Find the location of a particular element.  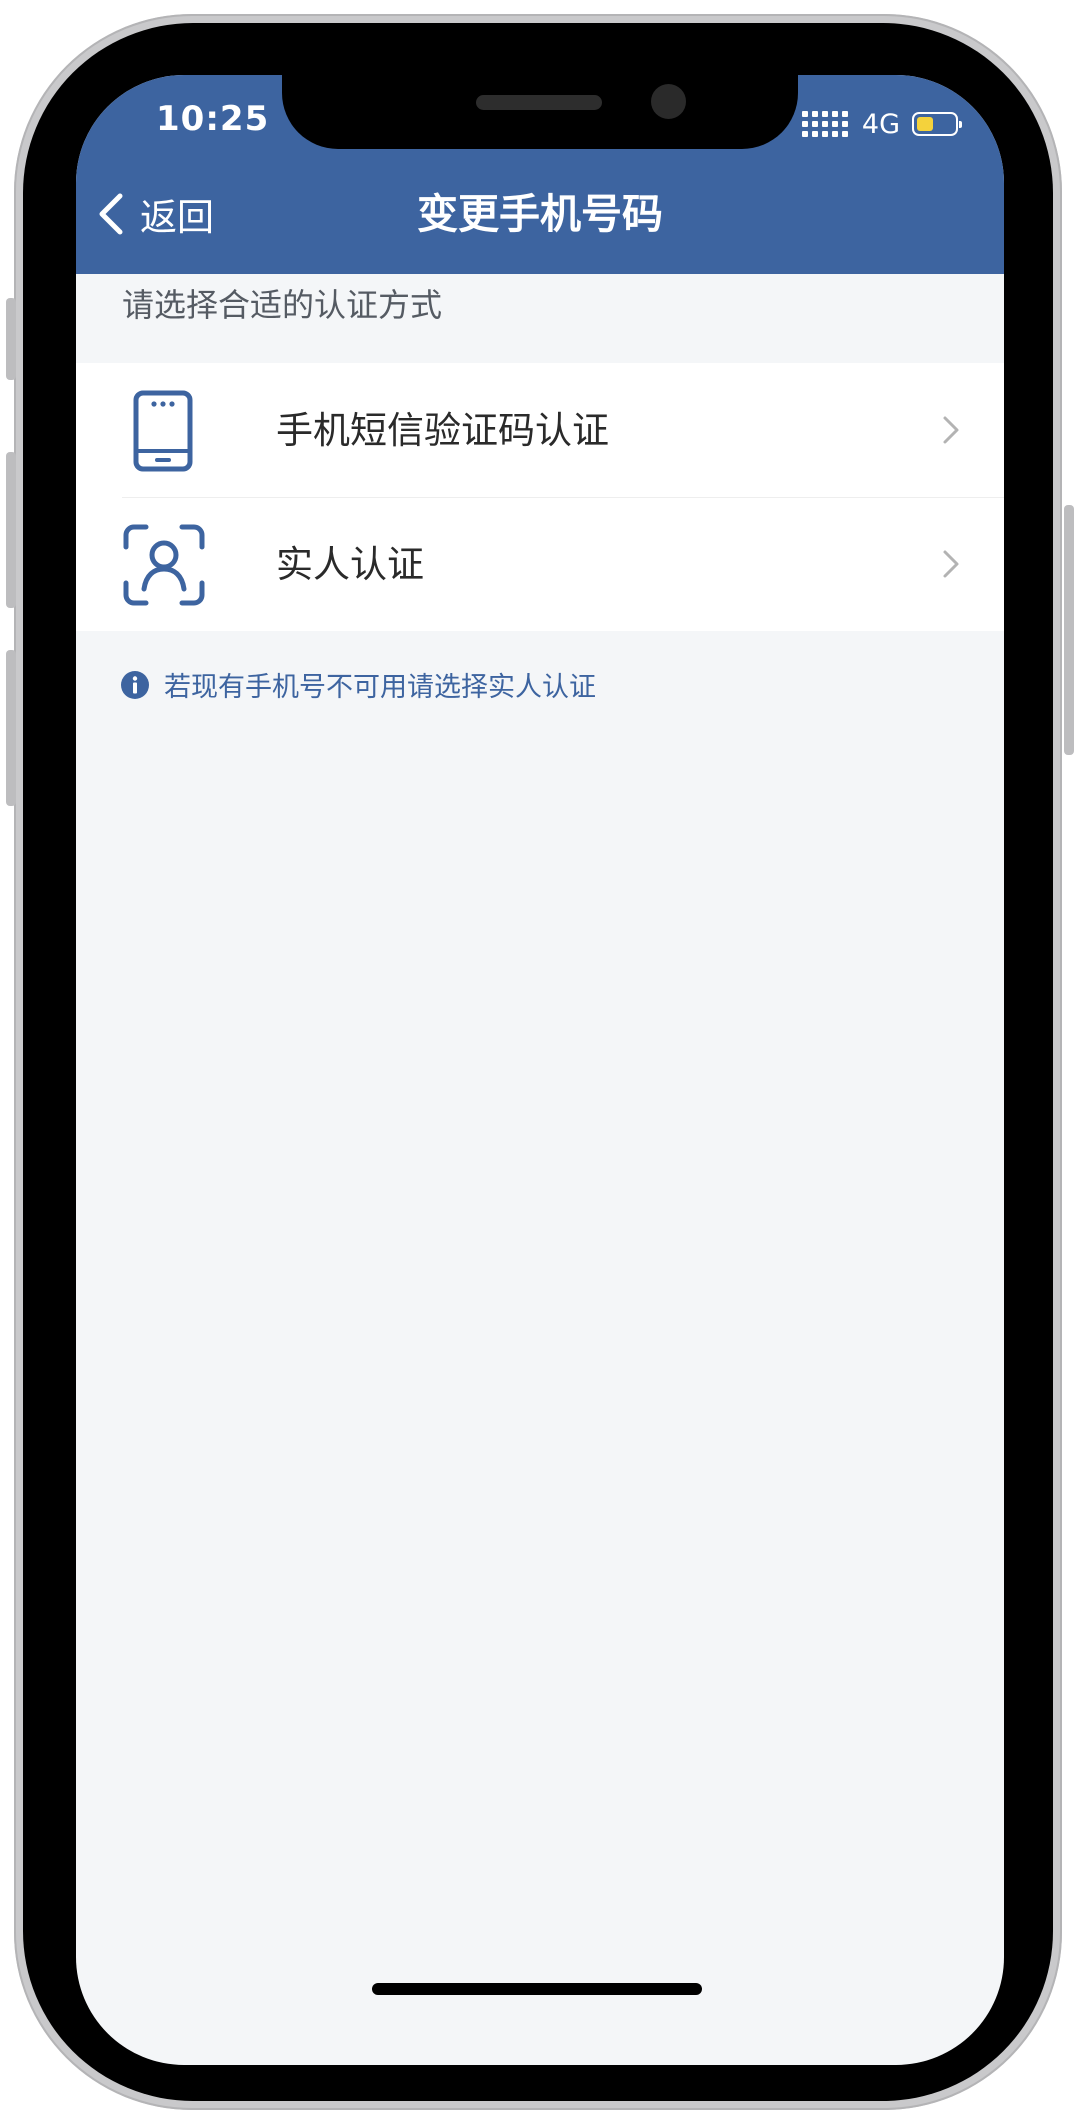

real-person-verification-option: 实人认证 is located at coordinates (540, 564).